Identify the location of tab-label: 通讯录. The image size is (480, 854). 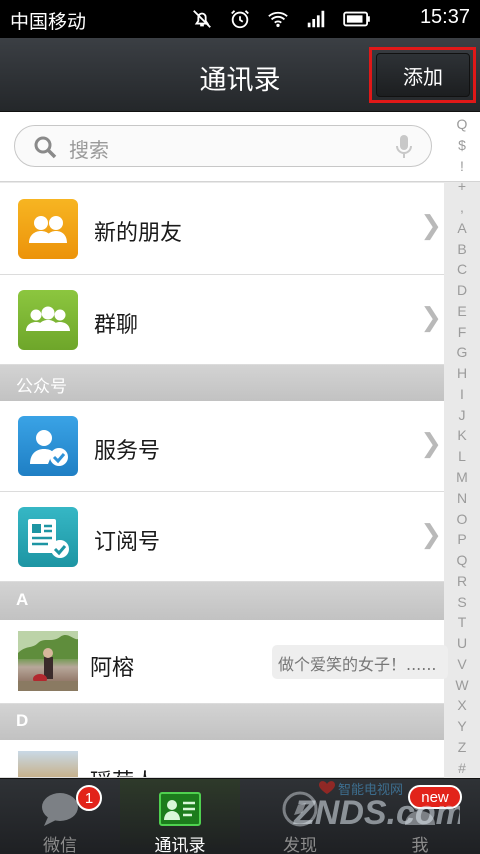
(180, 845).